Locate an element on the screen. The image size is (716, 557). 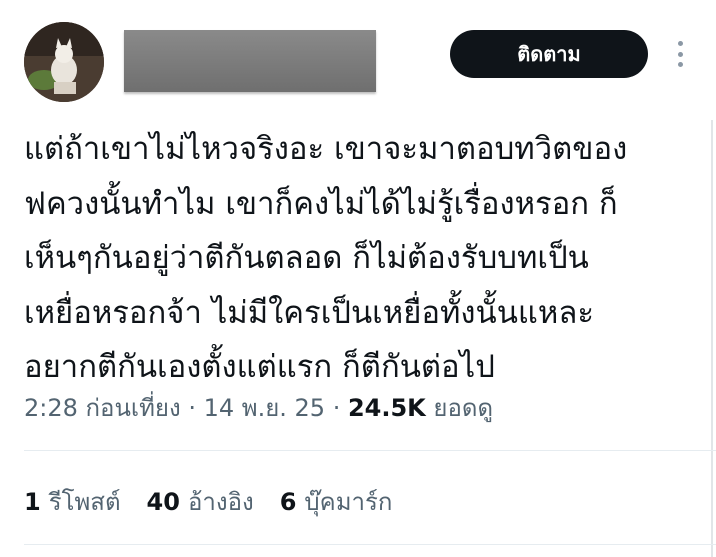
quotes-stat: 40 อ้างอิง is located at coordinates (200, 501).